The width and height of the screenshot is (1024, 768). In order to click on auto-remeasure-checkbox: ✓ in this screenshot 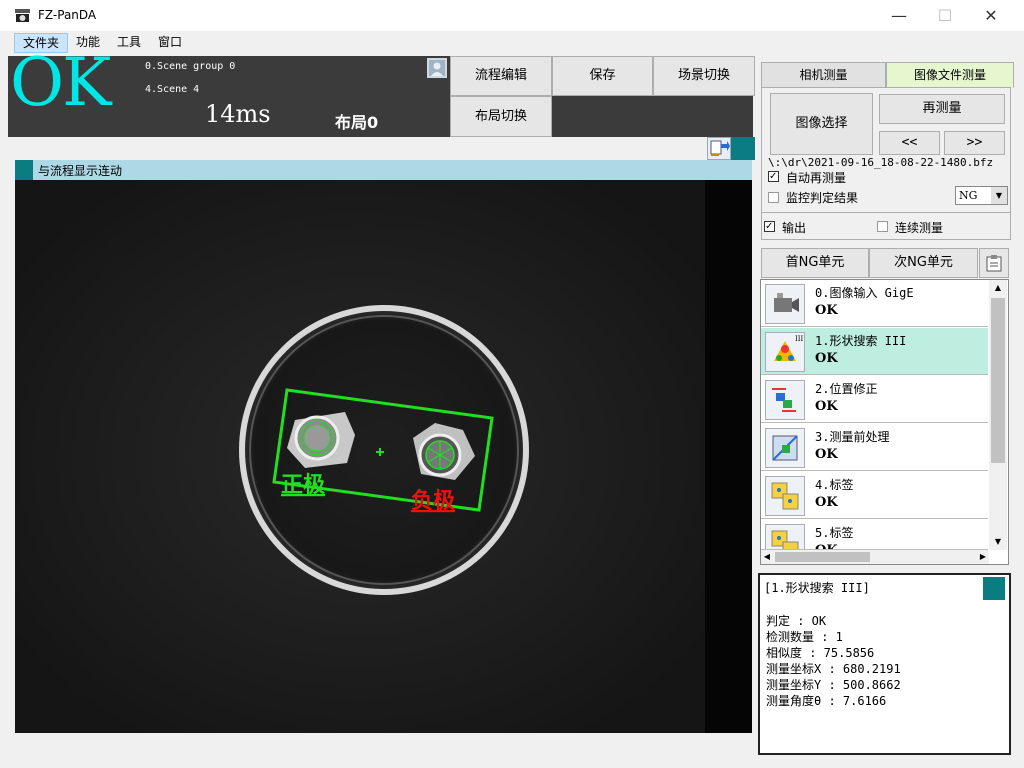, I will do `click(773, 176)`.